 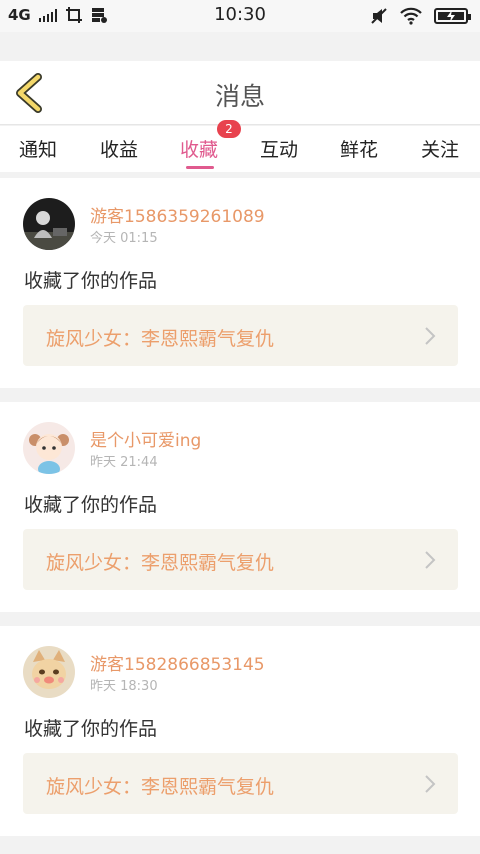 I want to click on wifi-icon, so click(x=411, y=16).